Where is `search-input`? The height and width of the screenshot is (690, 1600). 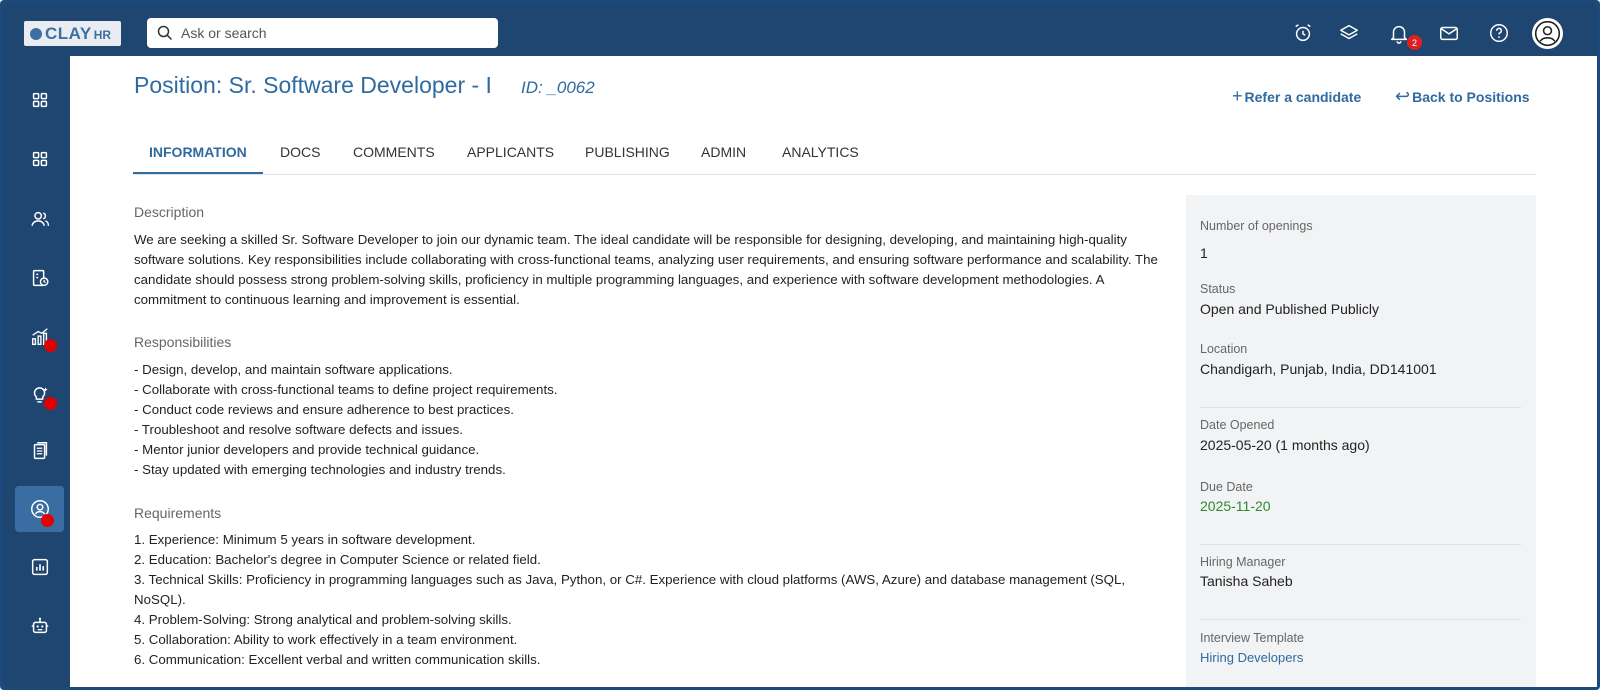
search-input is located at coordinates (331, 33).